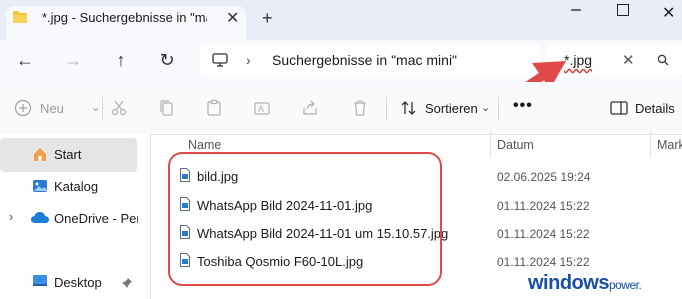 The image size is (682, 299). I want to click on rename-icon: A, so click(262, 108).